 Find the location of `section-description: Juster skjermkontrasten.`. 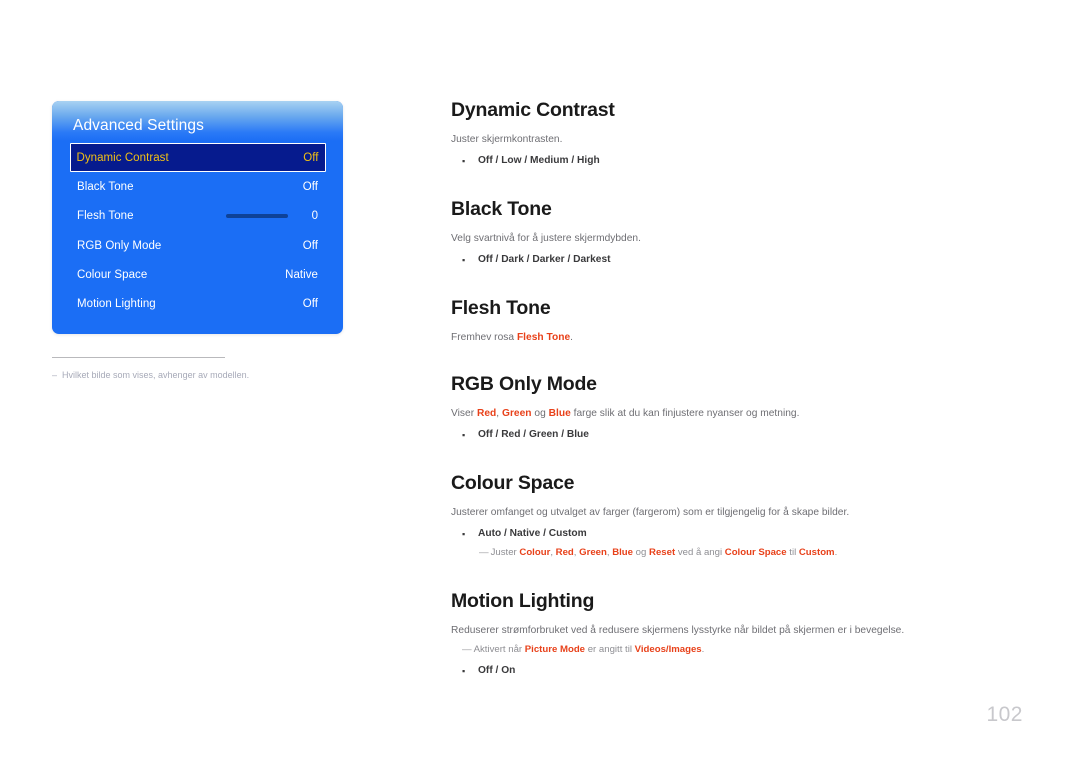

section-description: Juster skjermkontrasten. is located at coordinates (507, 139).